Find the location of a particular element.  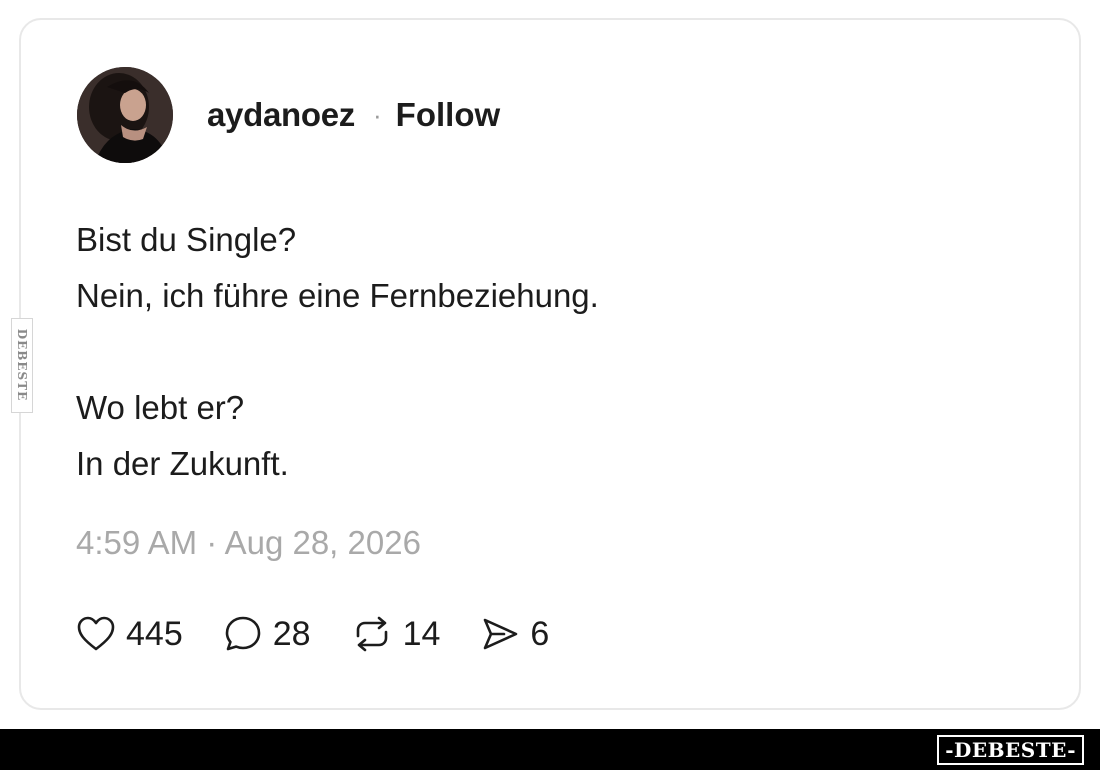

post-header: aydanoez · Follow is located at coordinates (288, 115).